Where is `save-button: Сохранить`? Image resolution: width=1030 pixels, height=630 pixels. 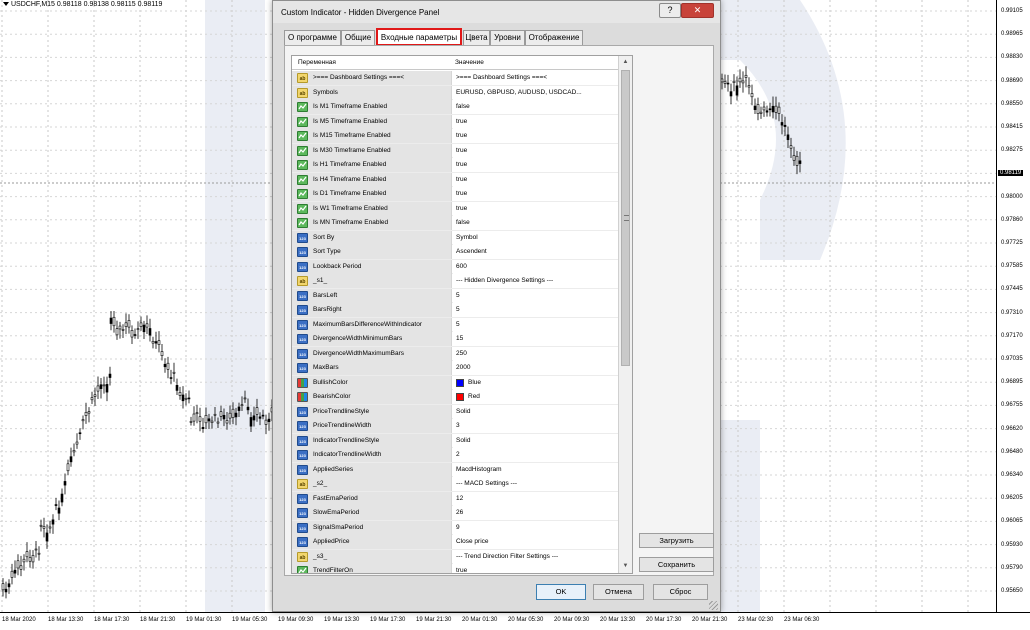
save-button: Сохранить is located at coordinates (676, 564).